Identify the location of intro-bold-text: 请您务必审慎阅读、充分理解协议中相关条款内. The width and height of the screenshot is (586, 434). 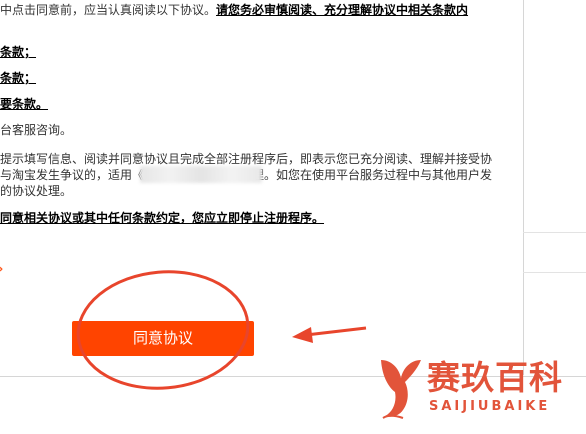
(342, 10).